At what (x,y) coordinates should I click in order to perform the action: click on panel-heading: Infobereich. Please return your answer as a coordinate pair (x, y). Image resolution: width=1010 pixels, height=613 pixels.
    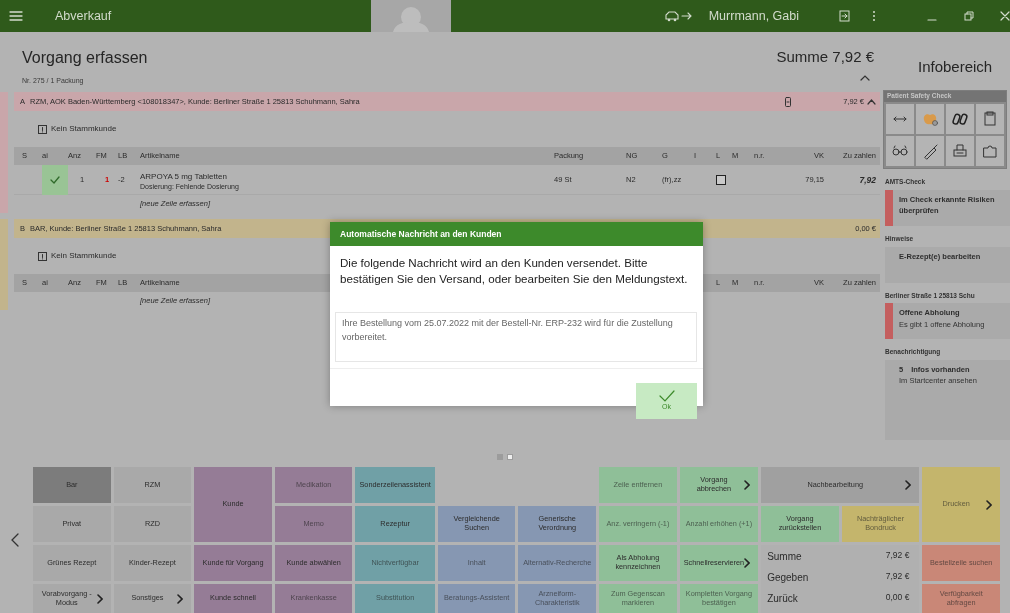
    Looking at the image, I should click on (955, 67).